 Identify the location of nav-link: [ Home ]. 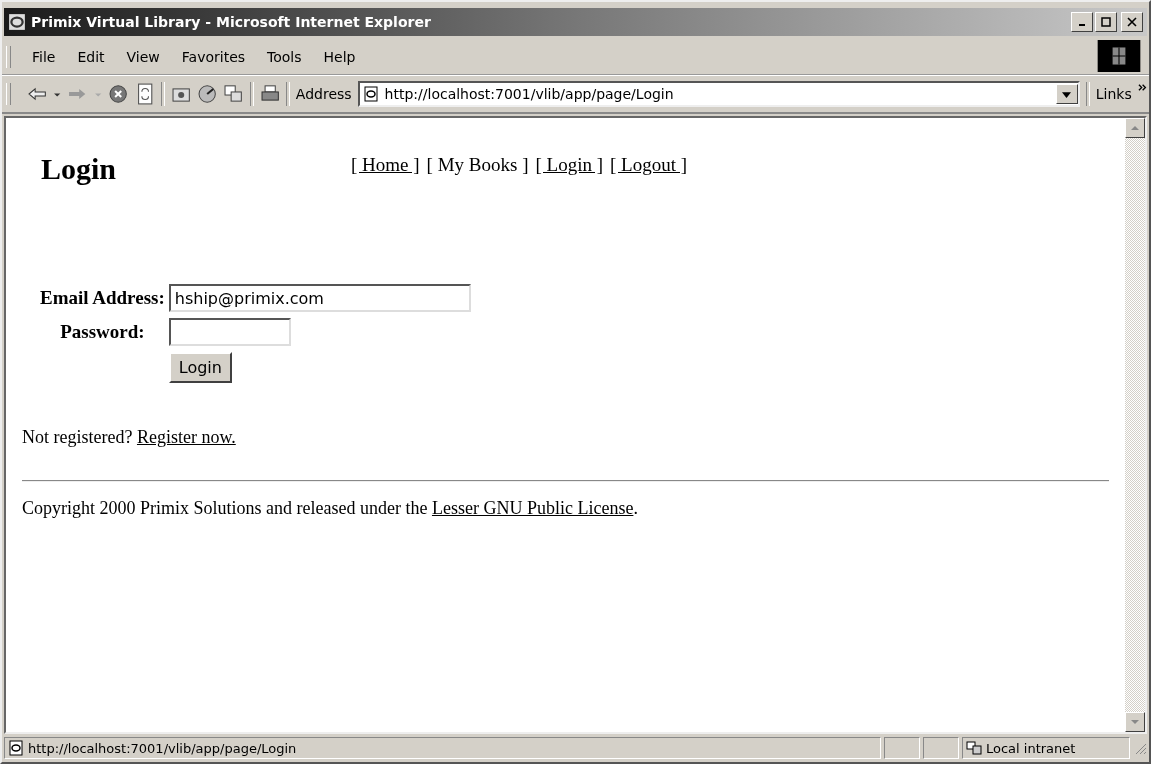
(385, 165).